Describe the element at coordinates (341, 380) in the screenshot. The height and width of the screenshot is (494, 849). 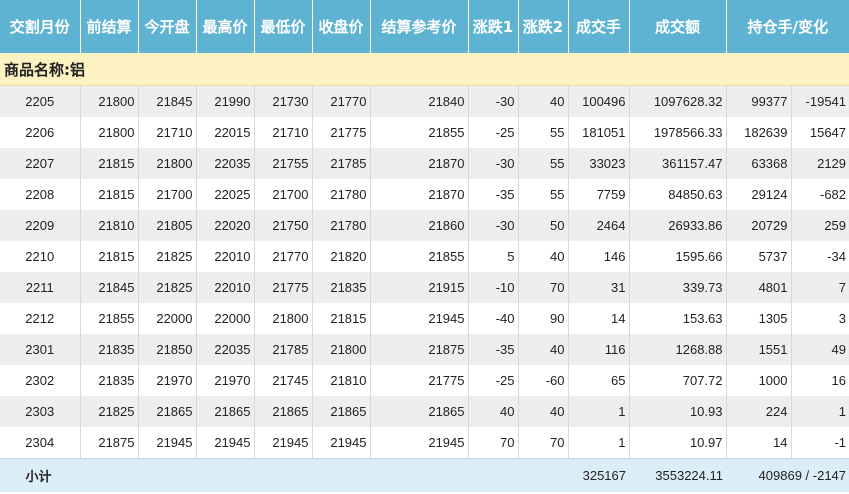
I see `cell-close: 21810` at that location.